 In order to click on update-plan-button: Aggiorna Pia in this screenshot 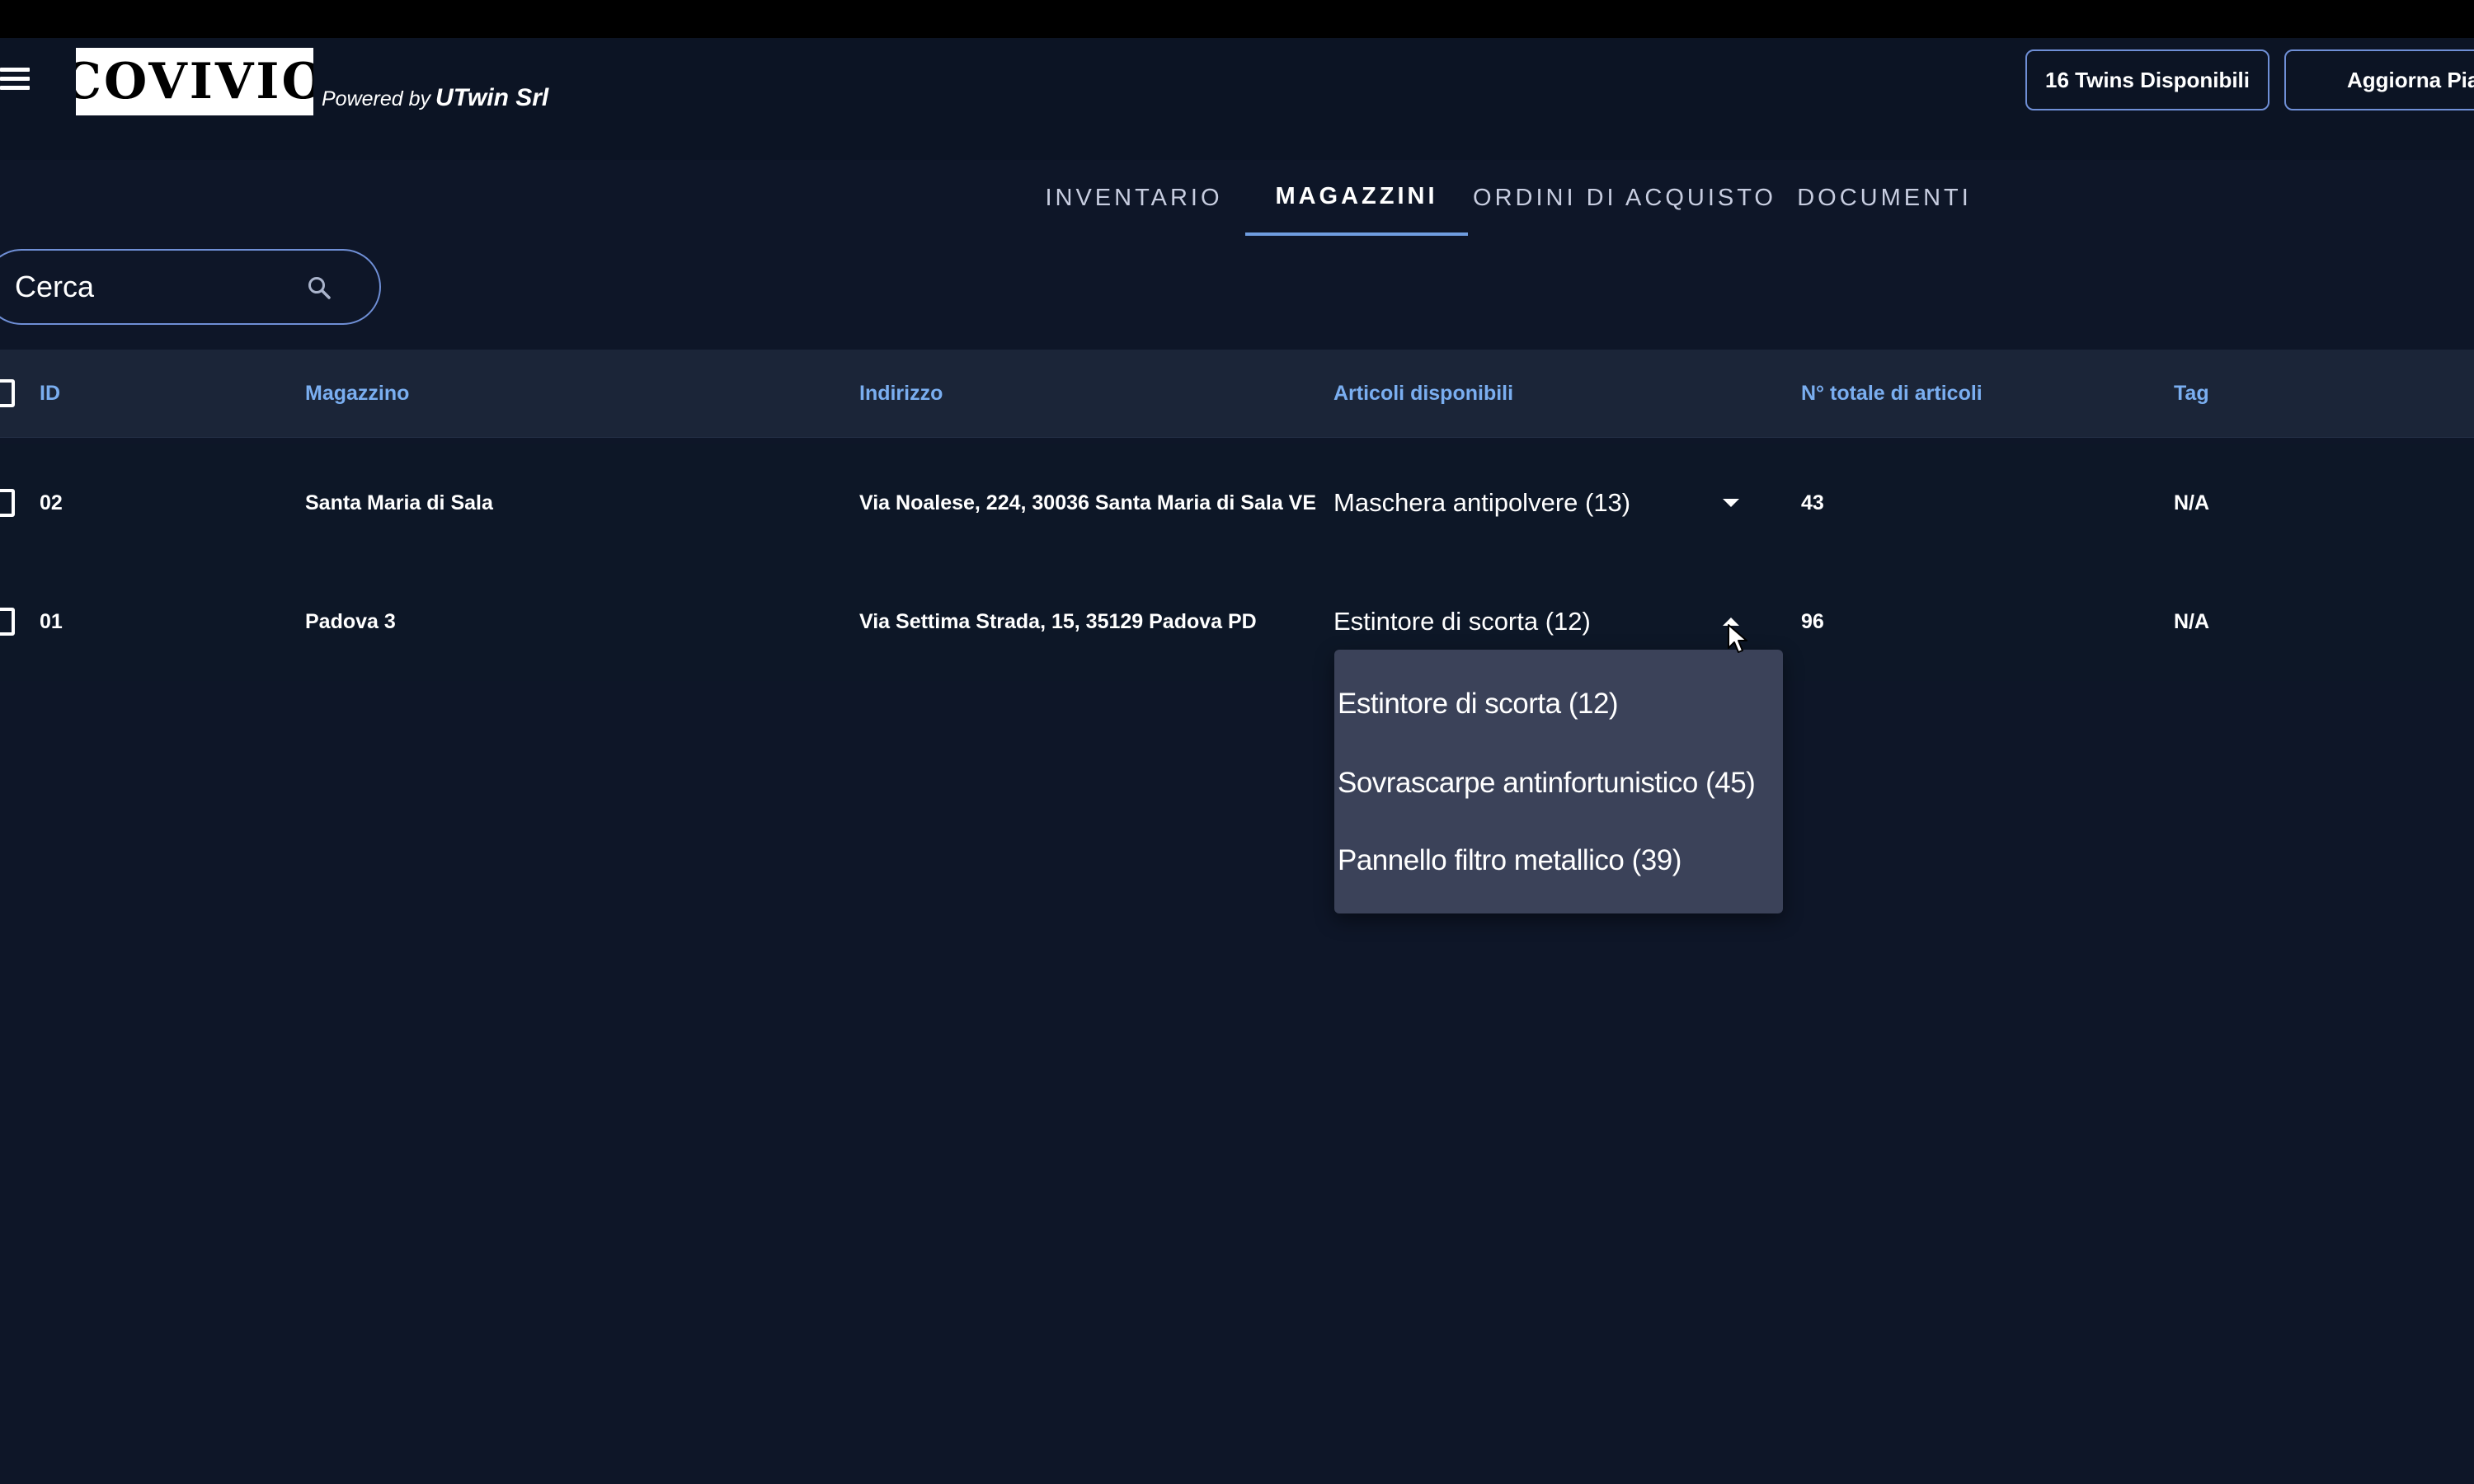, I will do `click(2379, 79)`.